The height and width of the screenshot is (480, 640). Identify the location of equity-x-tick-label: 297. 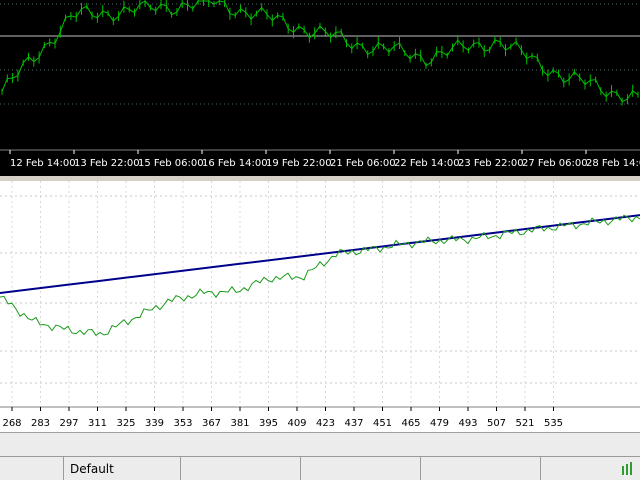
(68, 423).